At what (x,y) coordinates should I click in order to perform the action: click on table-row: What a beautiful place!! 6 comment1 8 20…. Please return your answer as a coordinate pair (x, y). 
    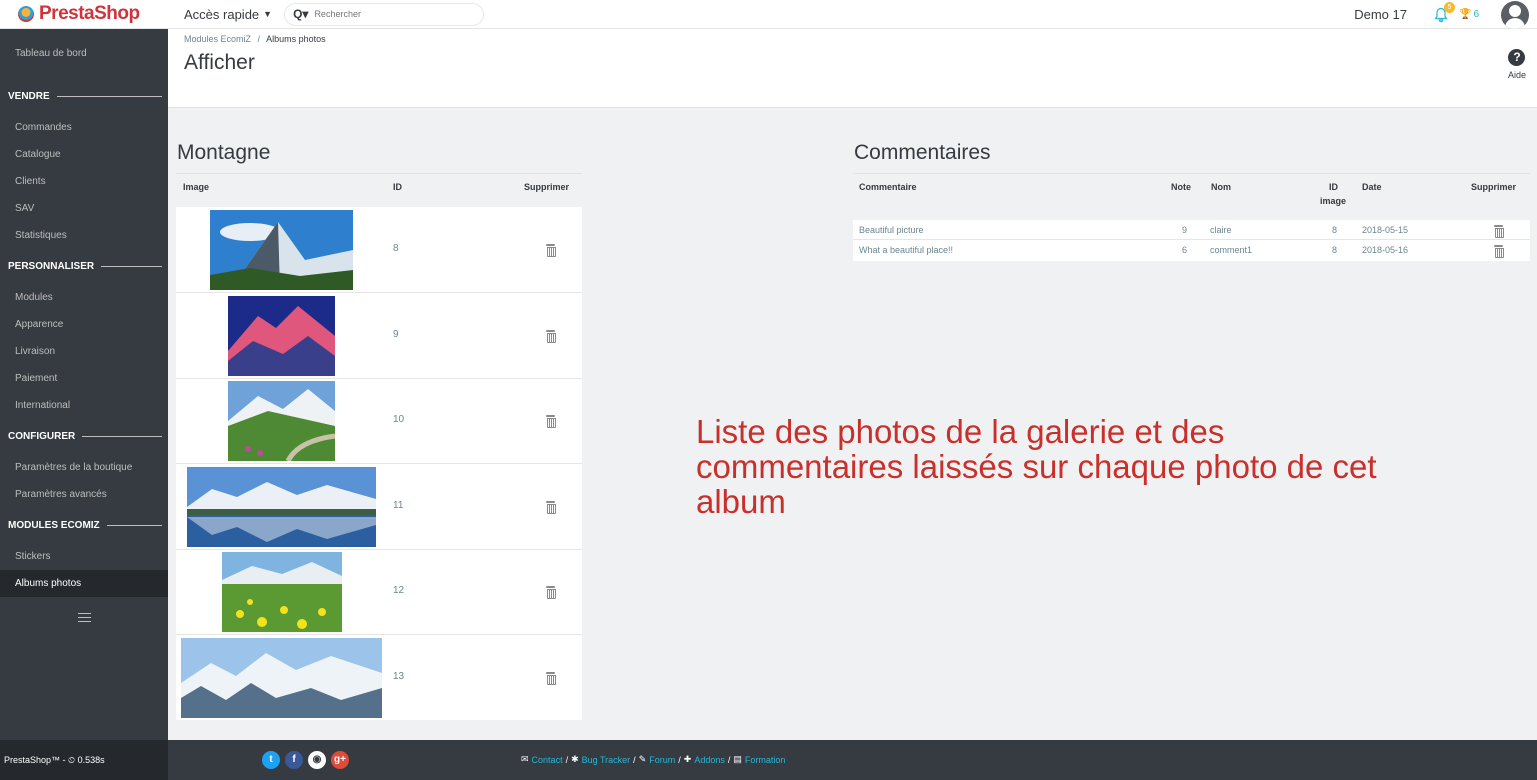
    Looking at the image, I should click on (1191, 250).